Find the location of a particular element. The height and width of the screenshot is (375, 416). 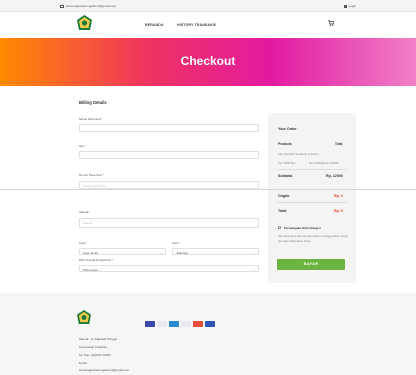

nomor-label: Nomor Penerima * is located at coordinates (91, 175).